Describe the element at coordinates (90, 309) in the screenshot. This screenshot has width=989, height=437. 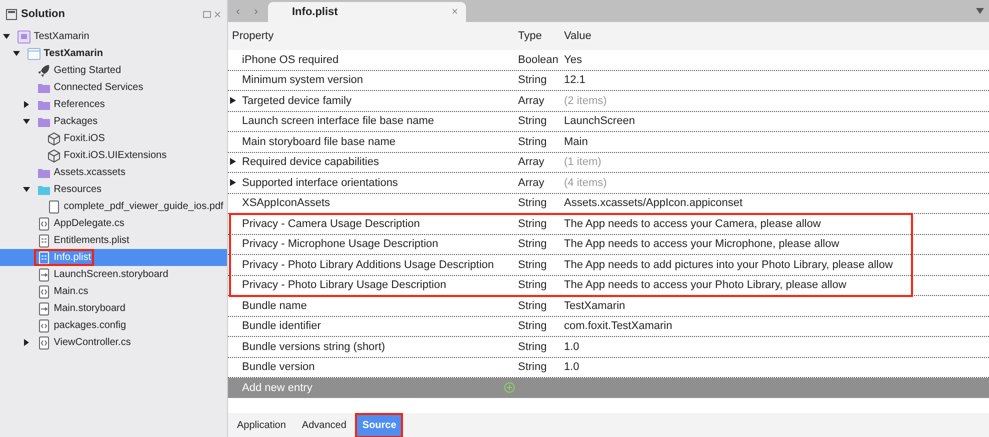
I see `tree-item-label: Main.storyboard` at that location.